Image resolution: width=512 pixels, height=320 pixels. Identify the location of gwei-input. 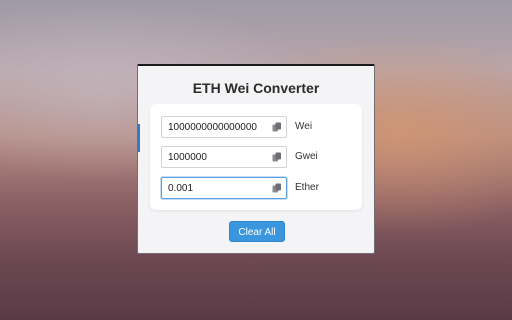
(218, 157).